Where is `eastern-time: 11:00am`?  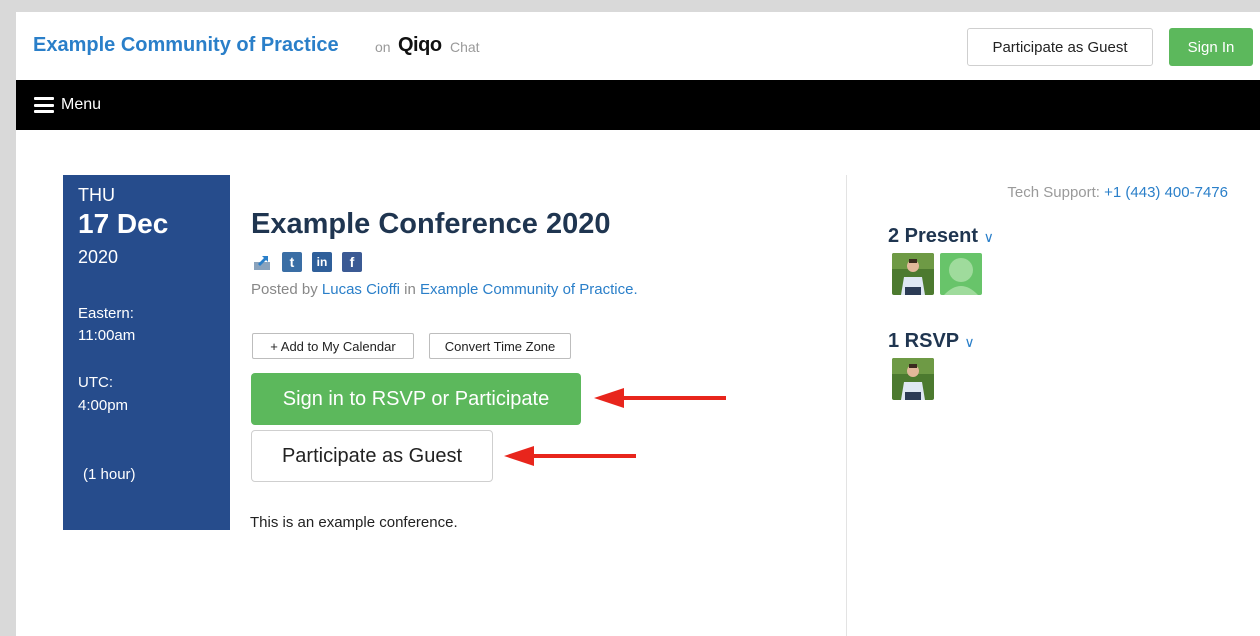 eastern-time: 11:00am is located at coordinates (107, 335).